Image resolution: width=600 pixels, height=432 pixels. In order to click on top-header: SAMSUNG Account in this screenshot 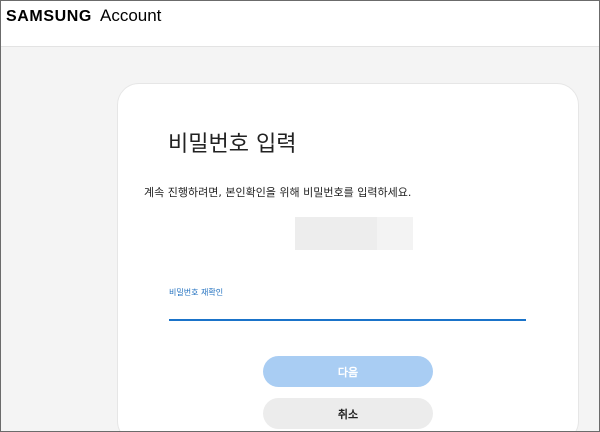, I will do `click(300, 24)`.